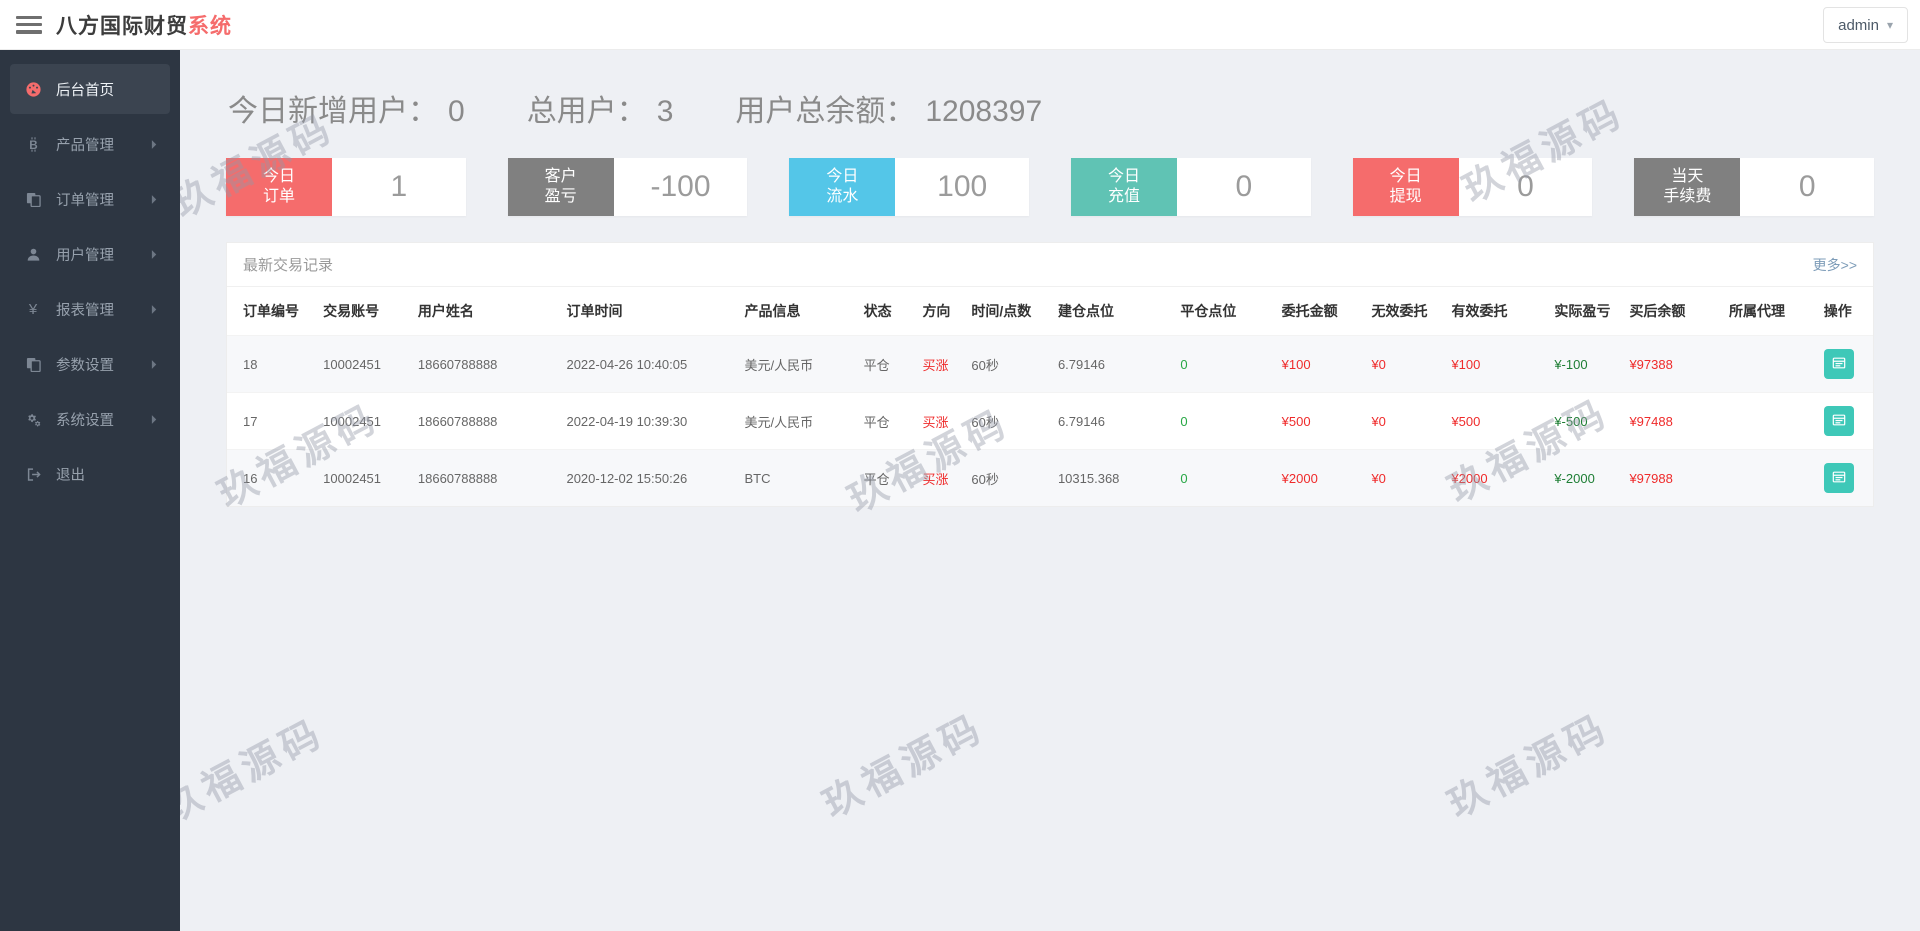  What do you see at coordinates (1051, 108) in the screenshot?
I see `summary-stats: 今日新增用户： 0 总用户： 3 用户总余额： 1208397` at bounding box center [1051, 108].